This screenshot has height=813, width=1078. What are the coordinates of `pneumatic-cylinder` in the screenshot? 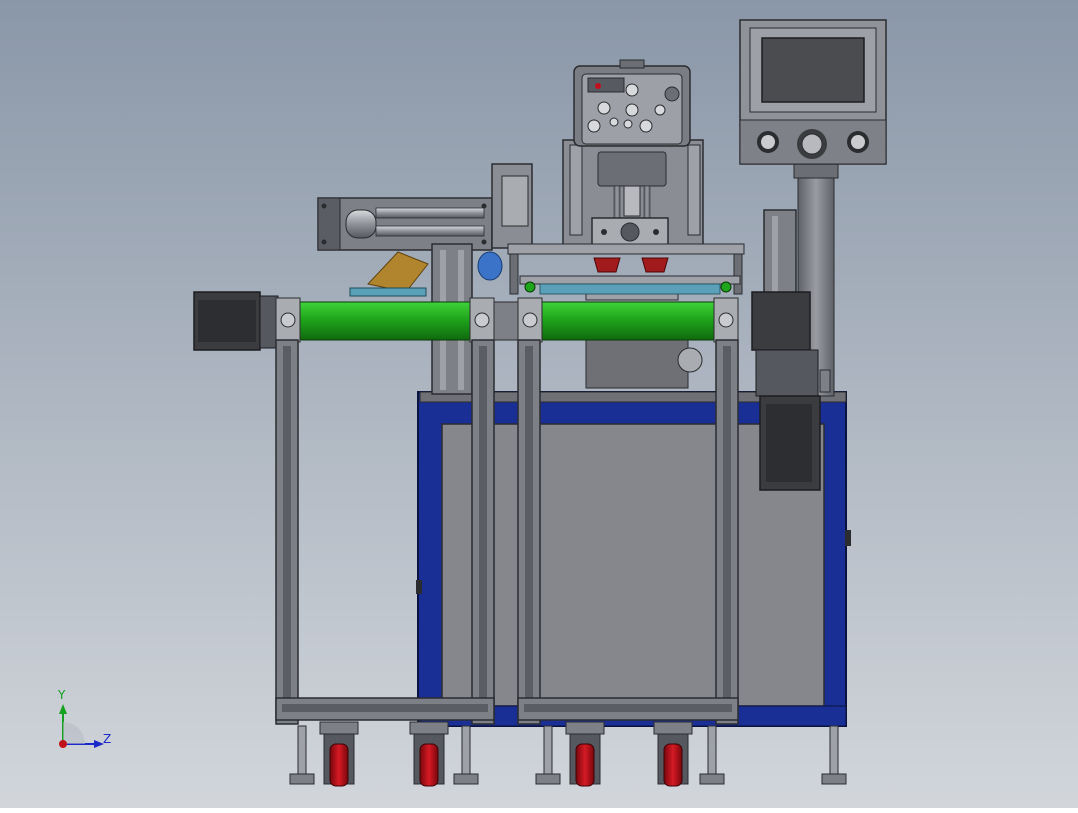 It's located at (405, 224).